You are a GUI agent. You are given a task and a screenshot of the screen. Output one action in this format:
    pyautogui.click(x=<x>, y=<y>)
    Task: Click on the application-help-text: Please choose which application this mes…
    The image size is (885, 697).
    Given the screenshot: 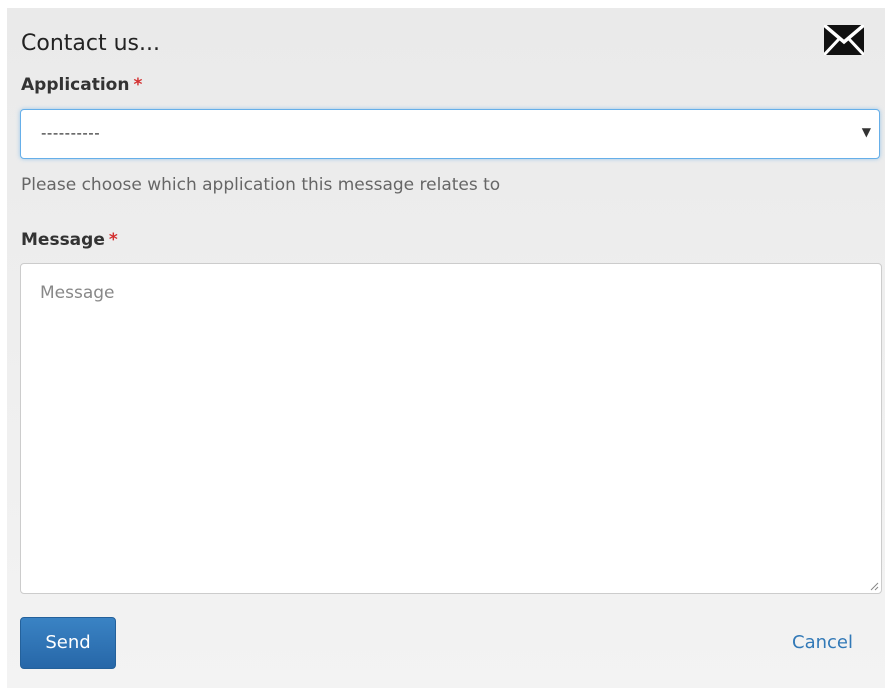 What is the action you would take?
    pyautogui.click(x=261, y=185)
    